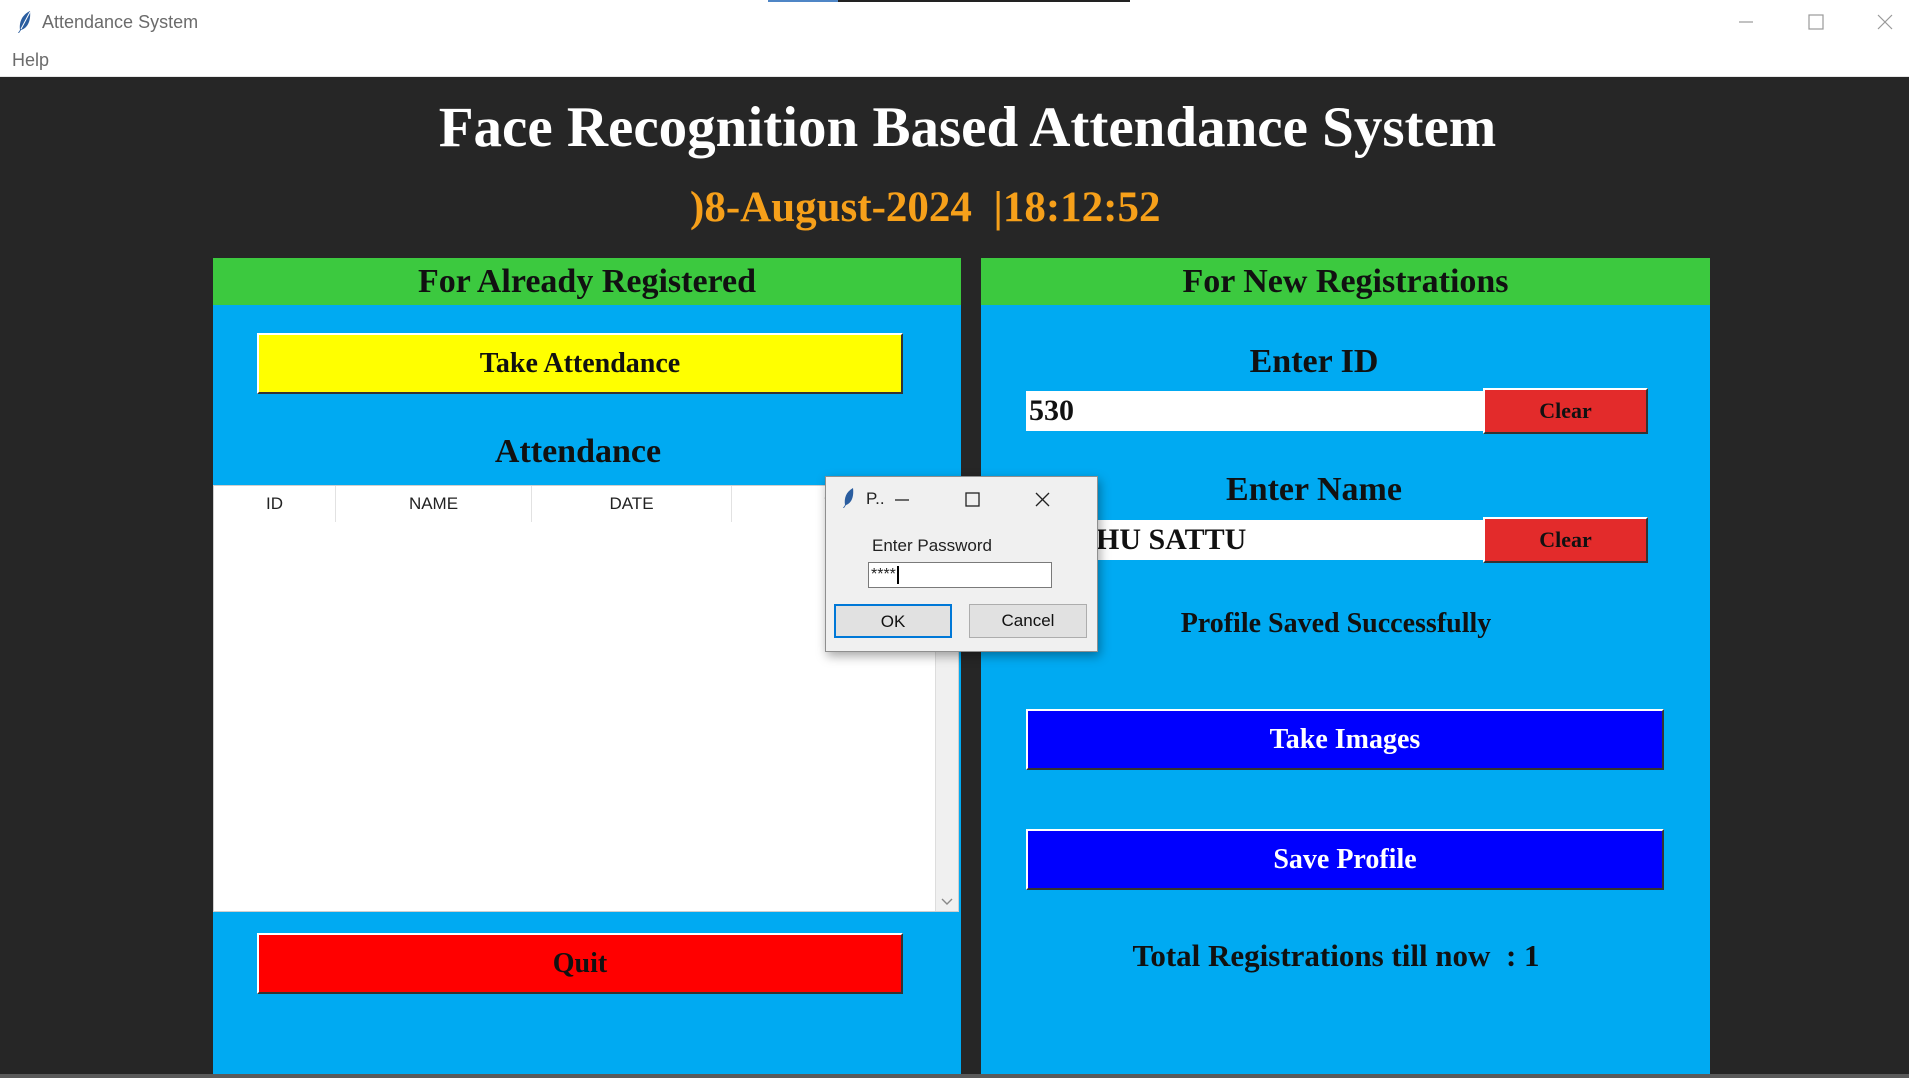 This screenshot has width=1909, height=1078. Describe the element at coordinates (925, 207) in the screenshot. I see `date-time-label: )8-August-2024 |18:12:52` at that location.